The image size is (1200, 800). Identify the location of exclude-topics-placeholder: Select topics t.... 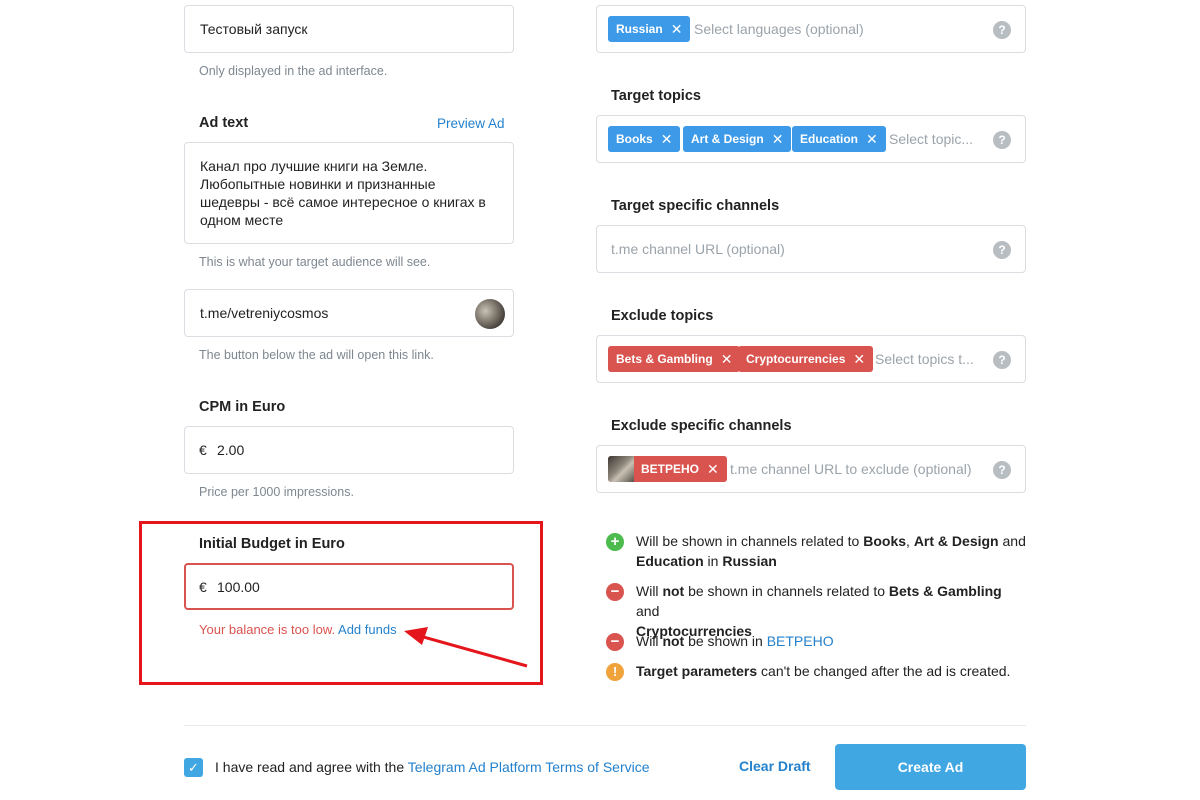
(924, 359).